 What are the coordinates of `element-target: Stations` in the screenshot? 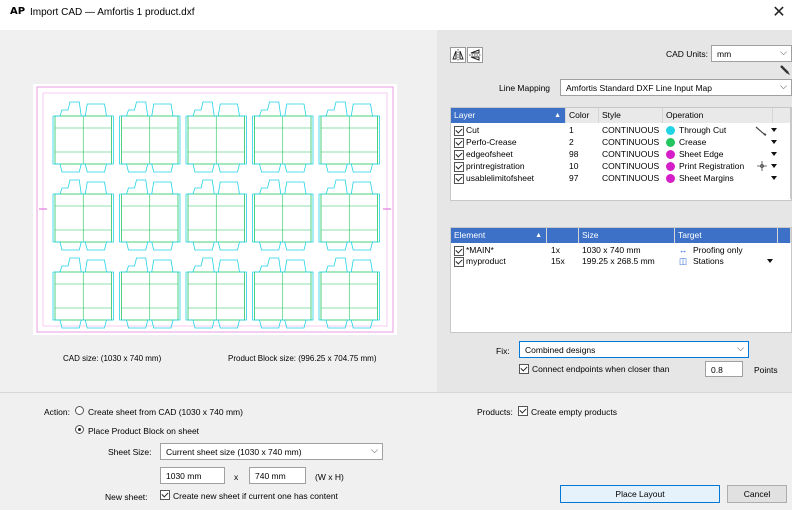 It's located at (708, 261).